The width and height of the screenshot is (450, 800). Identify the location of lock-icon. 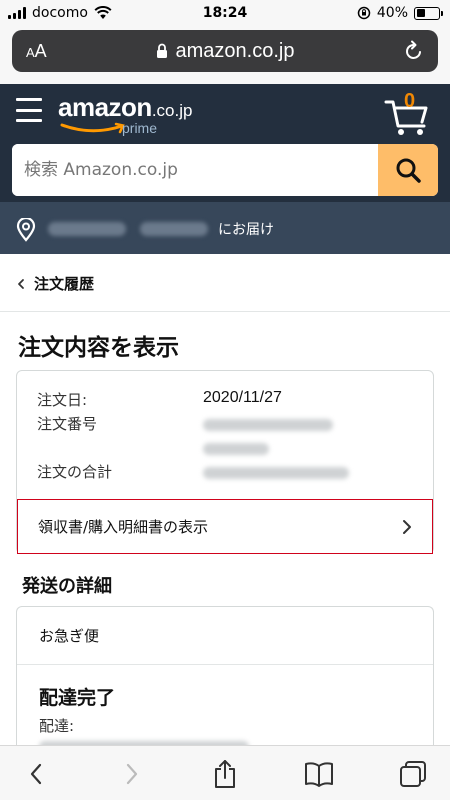
(161, 50).